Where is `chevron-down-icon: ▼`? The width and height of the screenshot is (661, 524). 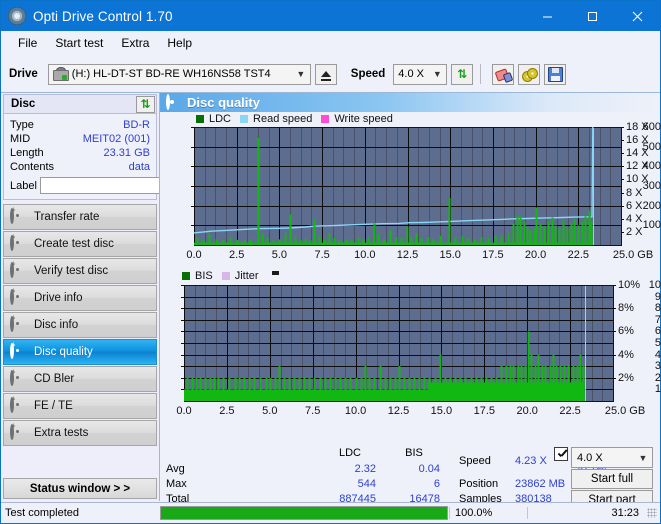 chevron-down-icon: ▼ is located at coordinates (301, 74).